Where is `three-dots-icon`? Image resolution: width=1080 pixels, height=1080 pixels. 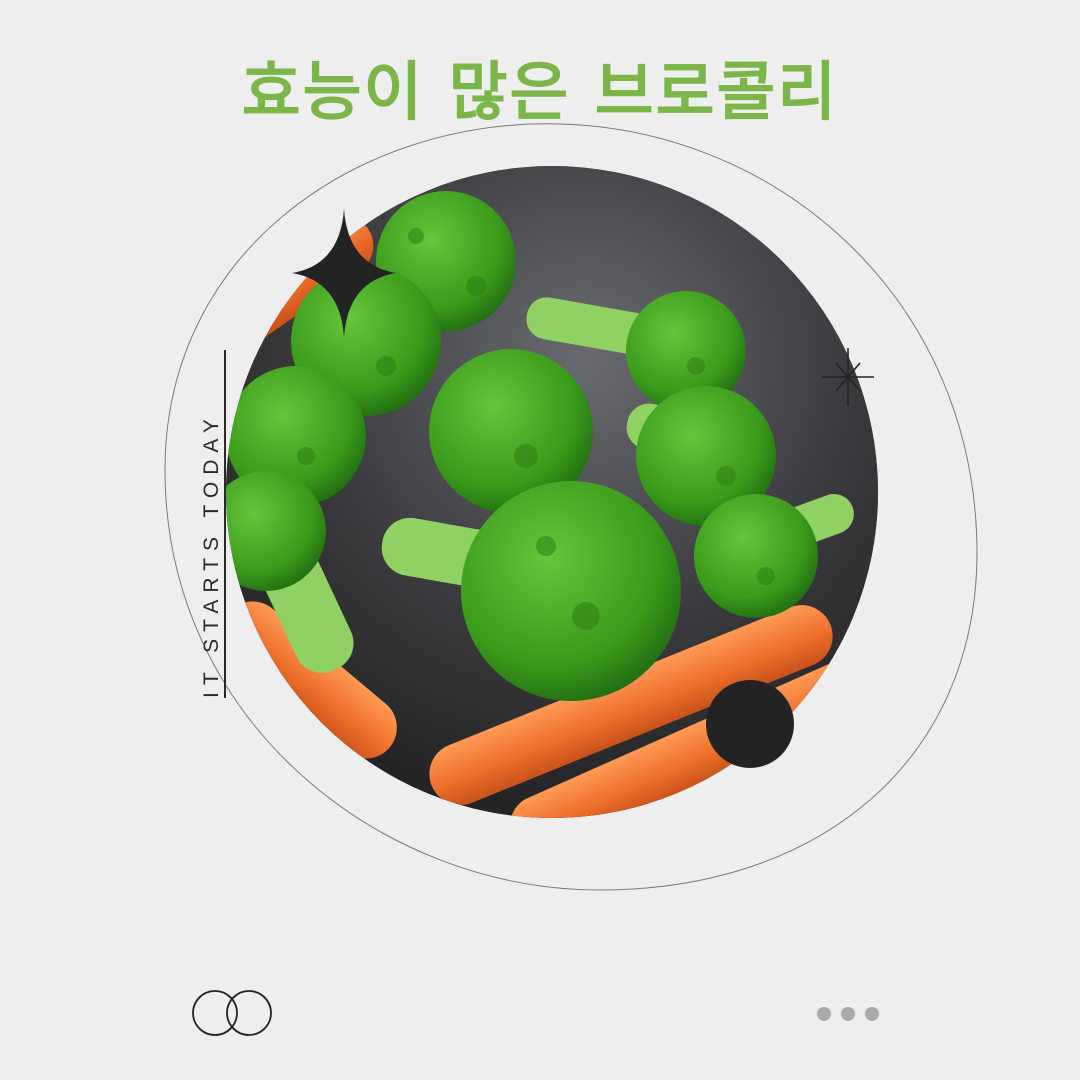 three-dots-icon is located at coordinates (849, 1014).